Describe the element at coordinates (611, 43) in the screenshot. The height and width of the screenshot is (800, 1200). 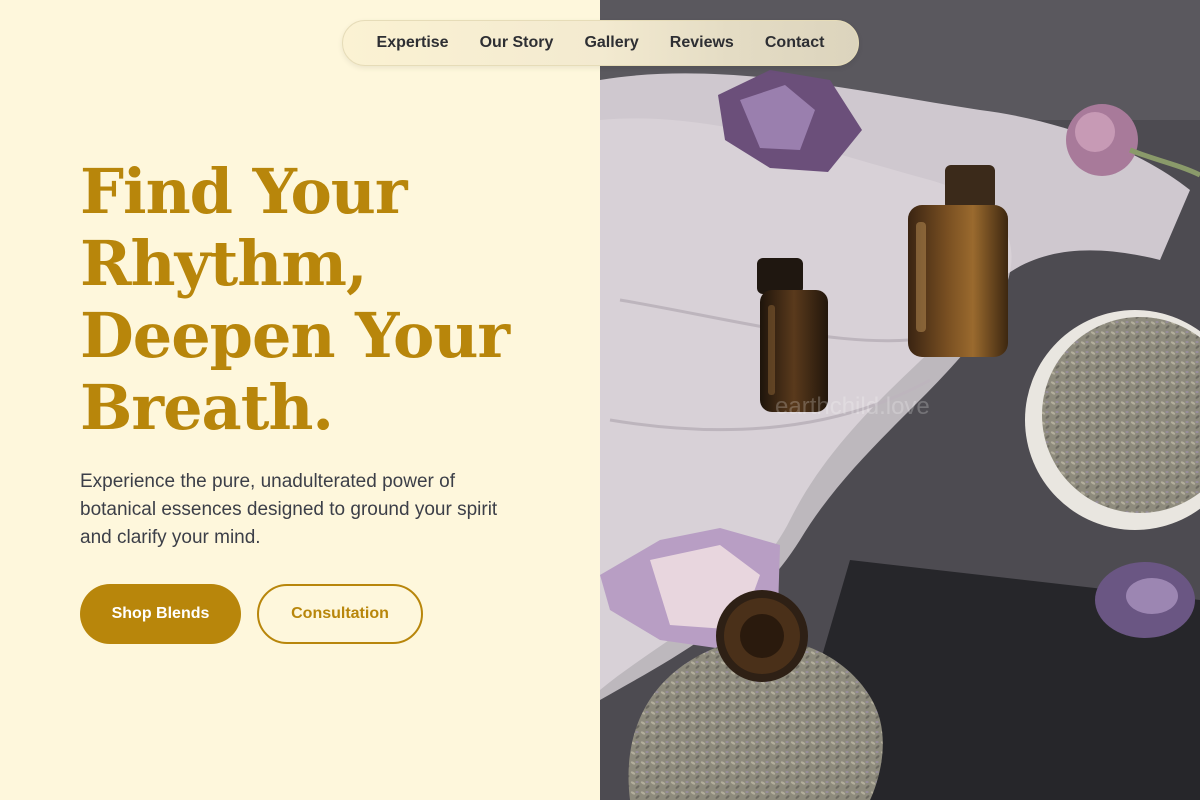
I see `nav-link-gallery: Gallery` at that location.